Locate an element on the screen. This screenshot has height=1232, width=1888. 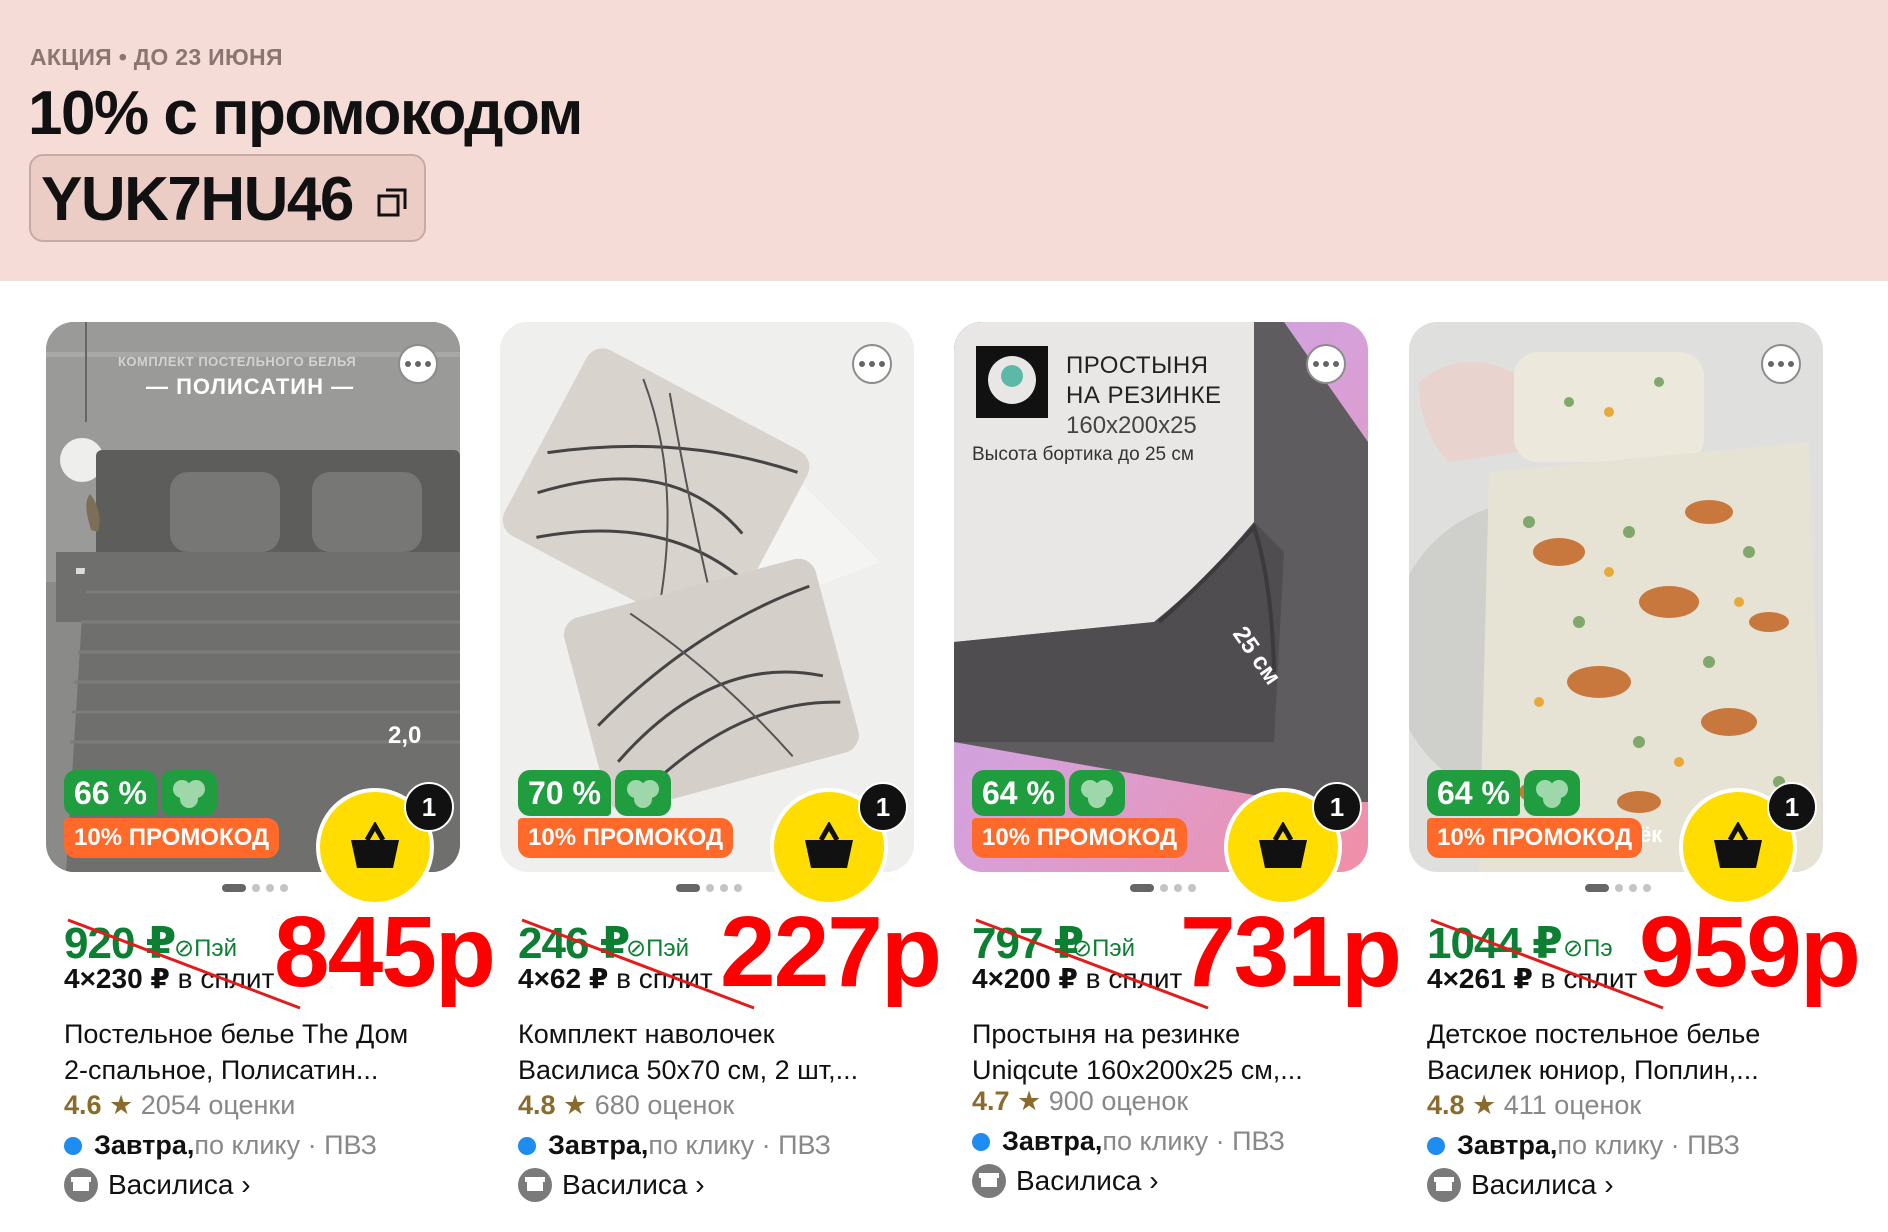
promo-code-button: YUK7HU46 is located at coordinates (227, 198).